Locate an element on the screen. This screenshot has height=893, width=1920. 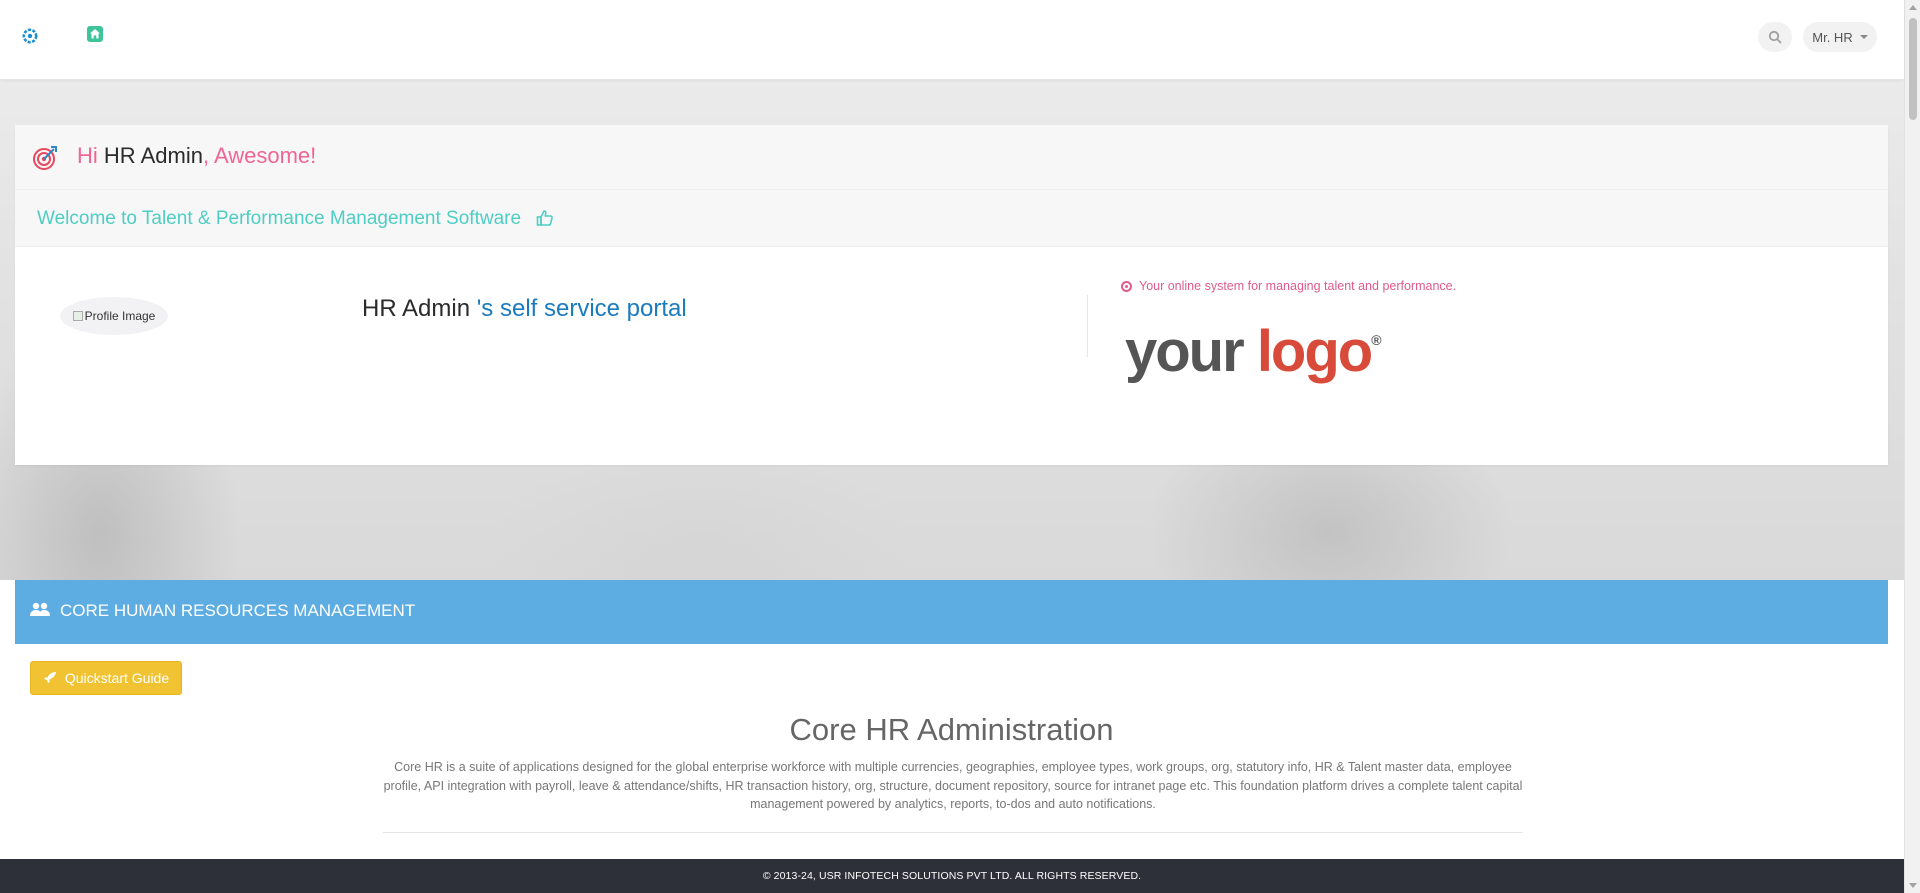
user-menu-label: Mr. HR is located at coordinates (1832, 37).